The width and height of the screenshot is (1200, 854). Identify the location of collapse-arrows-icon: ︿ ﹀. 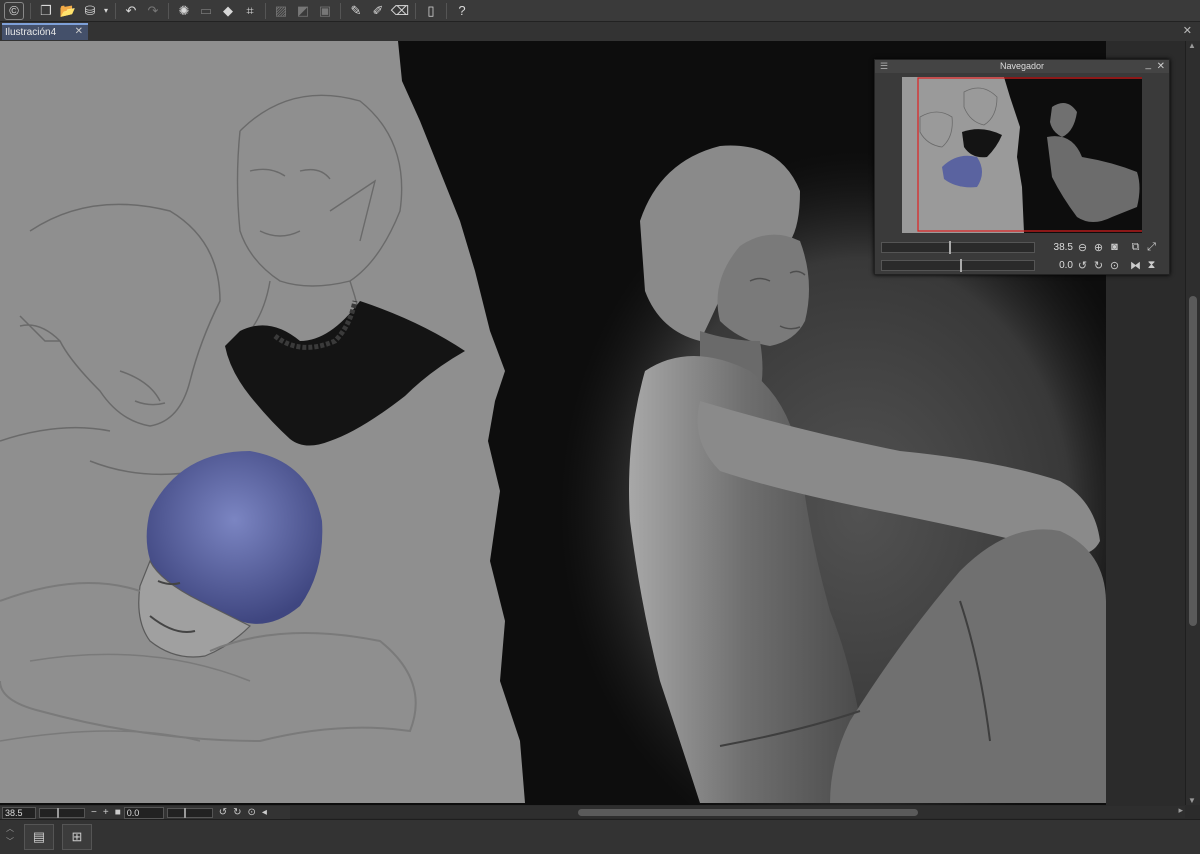
(10, 835).